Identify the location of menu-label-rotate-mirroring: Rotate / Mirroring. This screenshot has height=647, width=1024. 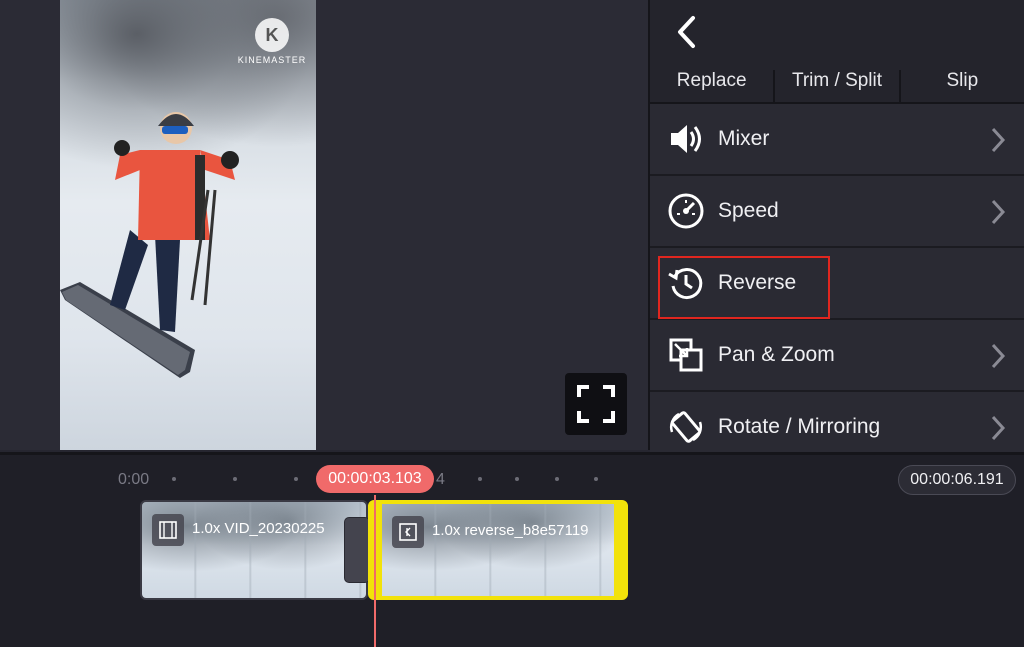
(799, 426).